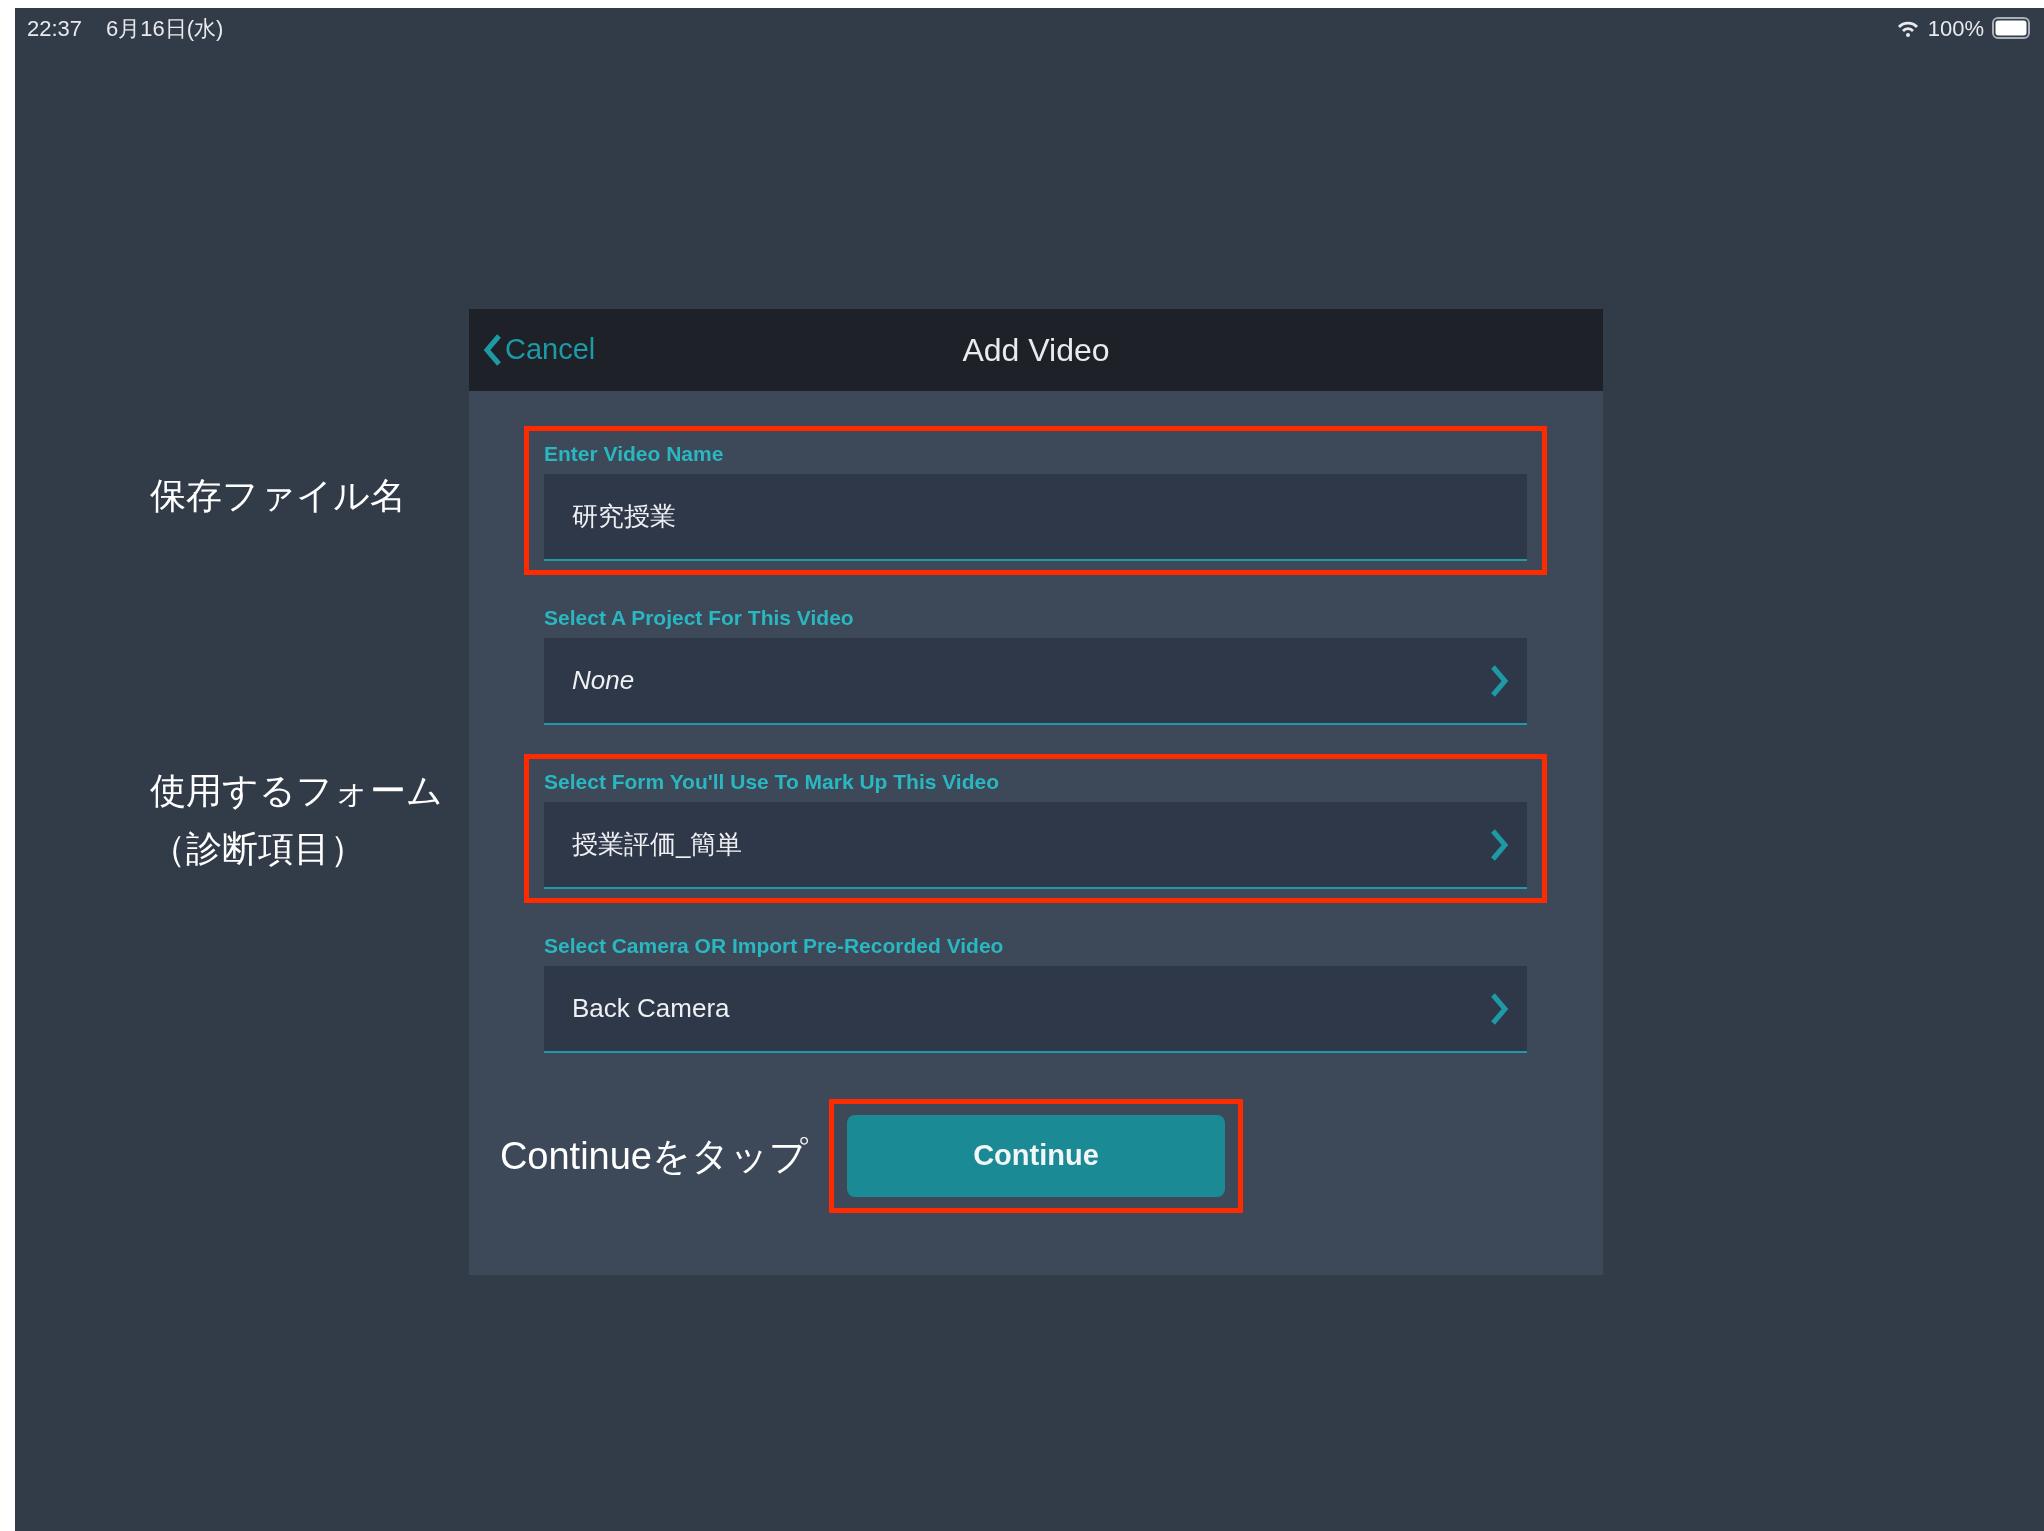  What do you see at coordinates (278, 496) in the screenshot?
I see `annotation-text: 保存ファイル名` at bounding box center [278, 496].